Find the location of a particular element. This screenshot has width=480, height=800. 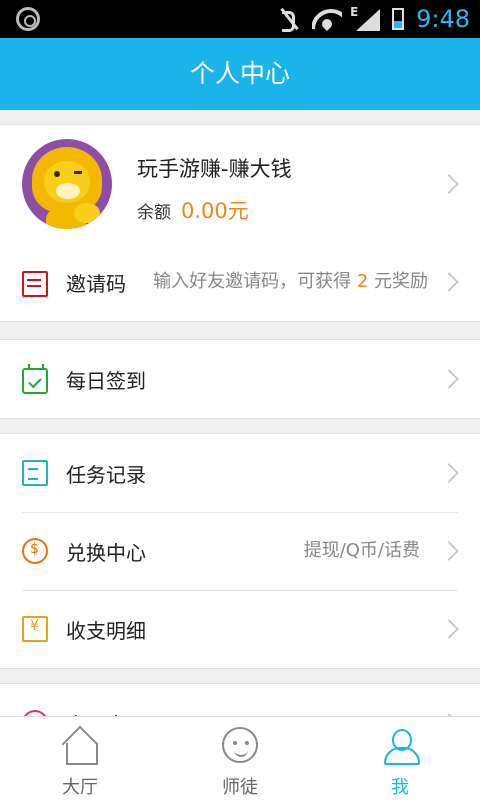

exchange-center-row: 兑换中心 提现/Q币/话费 is located at coordinates (240, 551).